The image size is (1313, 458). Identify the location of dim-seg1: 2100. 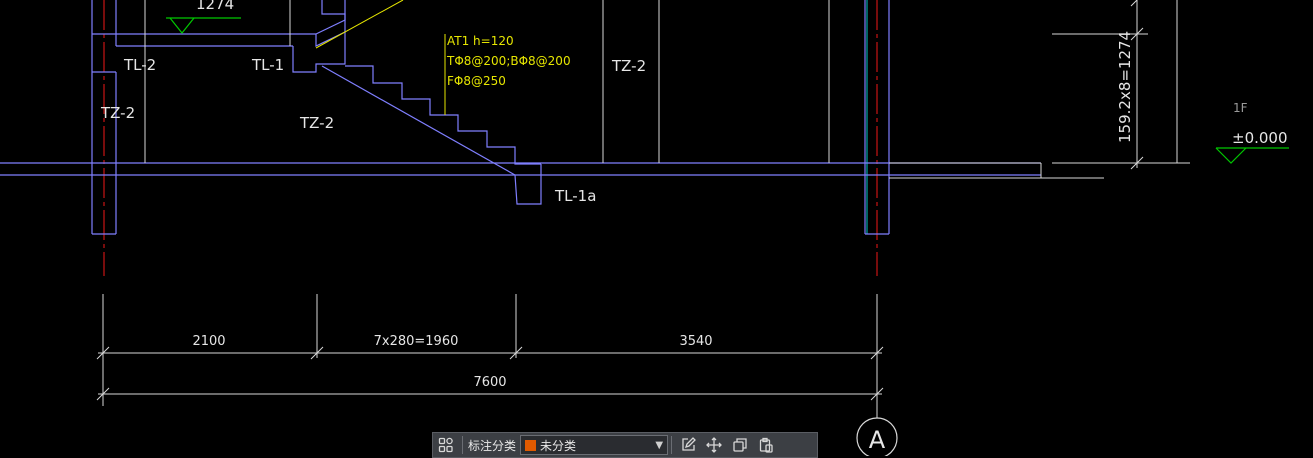
(208, 341).